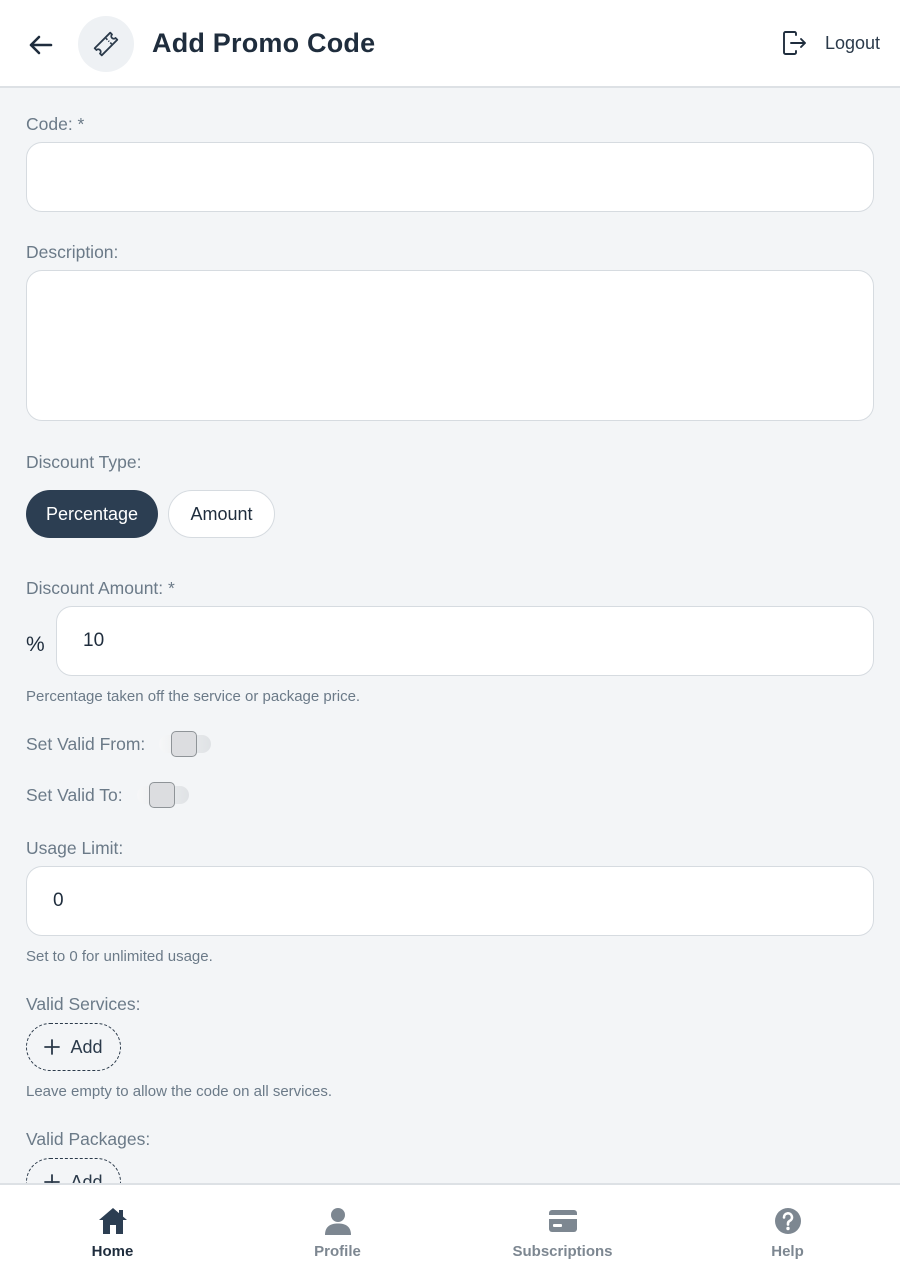 The width and height of the screenshot is (900, 1286). What do you see at coordinates (337, 1251) in the screenshot?
I see `nav-label-profile: Profile` at bounding box center [337, 1251].